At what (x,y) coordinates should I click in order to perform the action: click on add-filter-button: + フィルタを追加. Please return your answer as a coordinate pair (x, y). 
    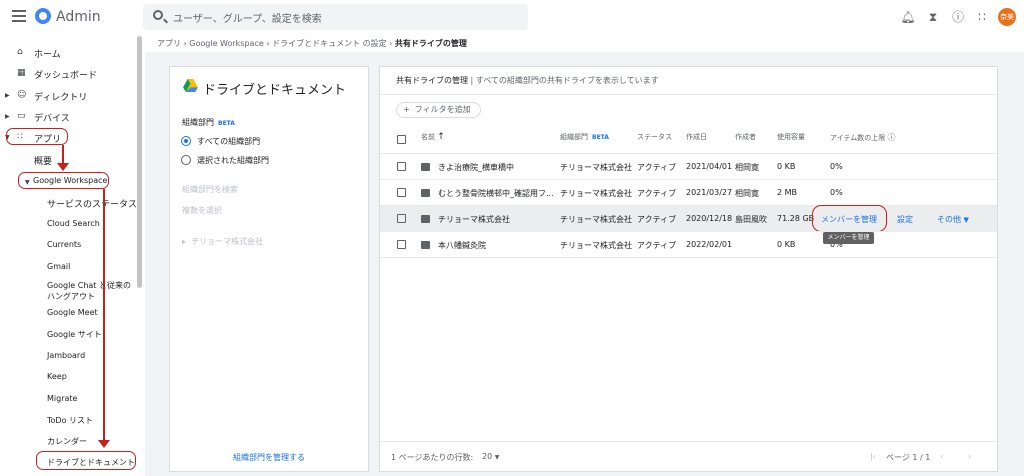
    Looking at the image, I should click on (438, 110).